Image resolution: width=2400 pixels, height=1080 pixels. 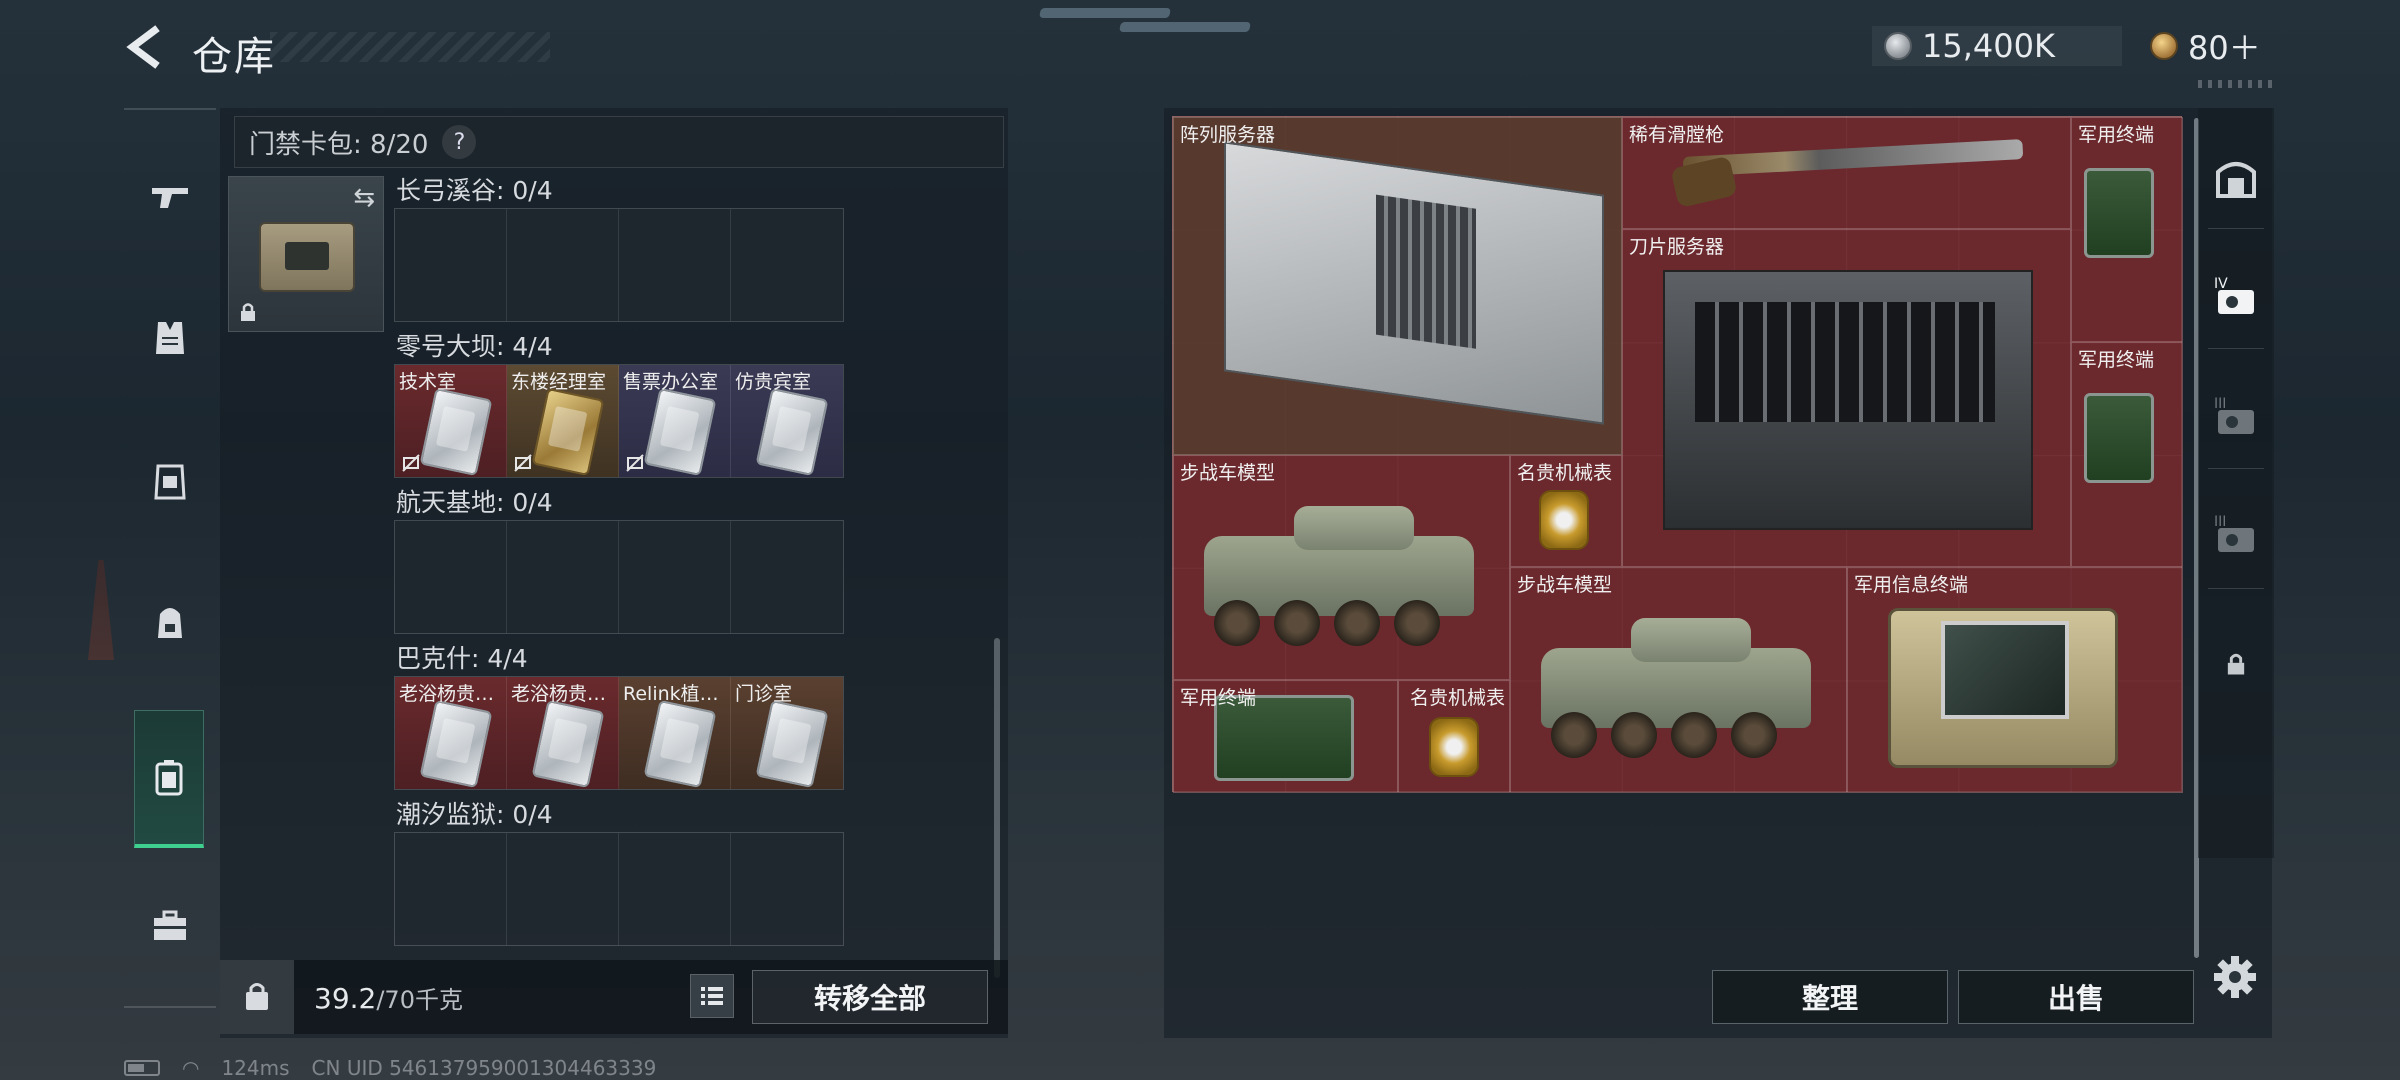 I want to click on left-category-rail, so click(x=170, y=558).